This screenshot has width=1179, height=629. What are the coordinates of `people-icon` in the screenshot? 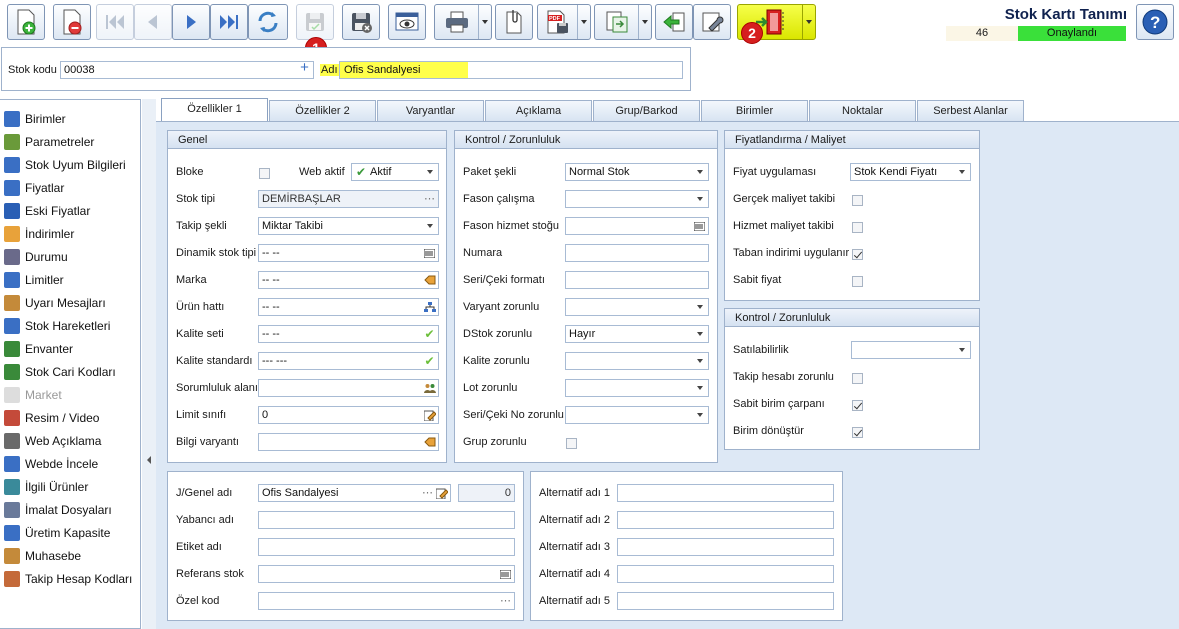 It's located at (429, 388).